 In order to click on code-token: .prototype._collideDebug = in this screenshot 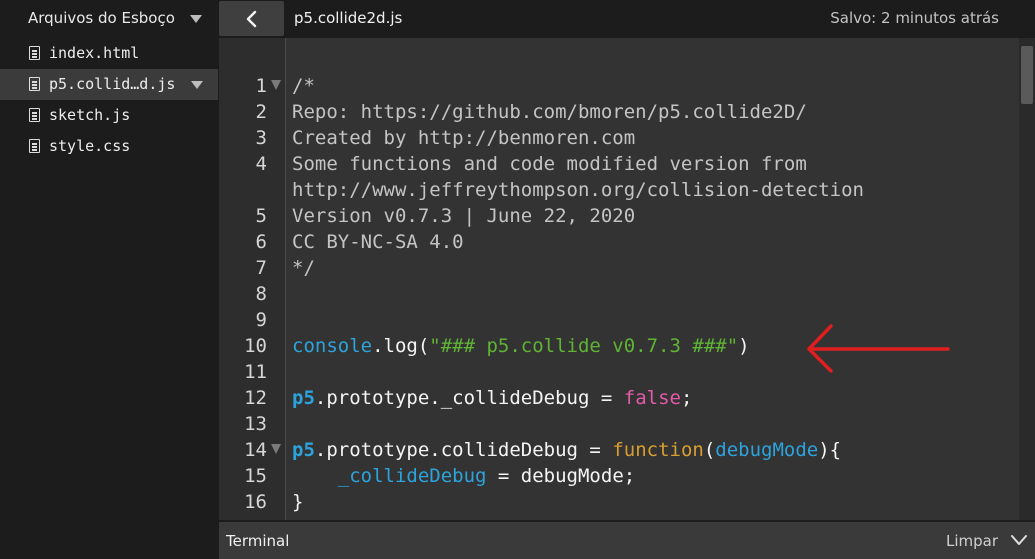, I will do `click(469, 398)`.